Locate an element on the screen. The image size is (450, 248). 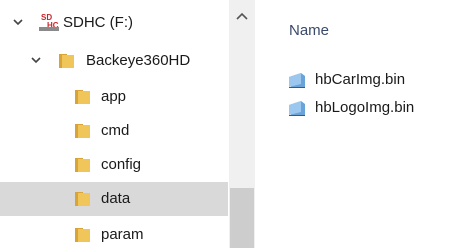
tree-item-data: data is located at coordinates (114, 199).